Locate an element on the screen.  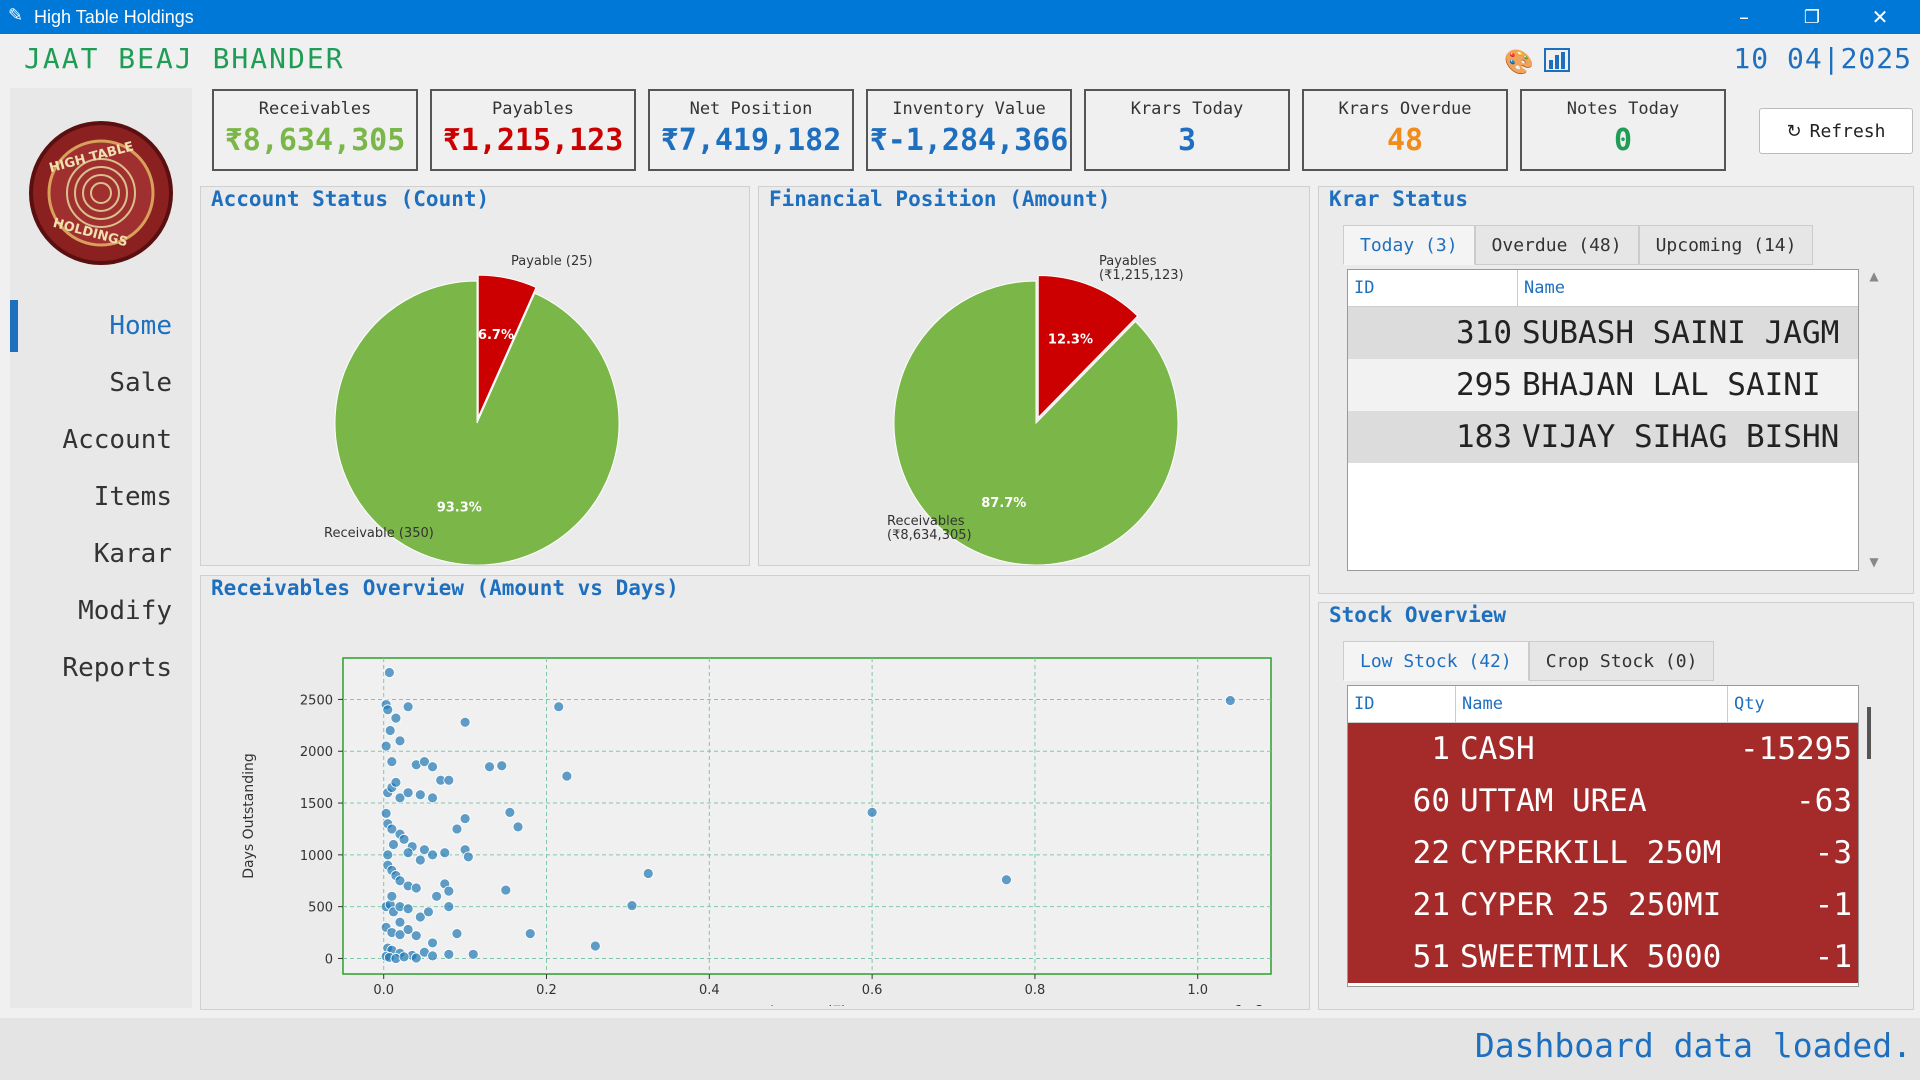
sidebar-item-home: Home is located at coordinates (101, 326).